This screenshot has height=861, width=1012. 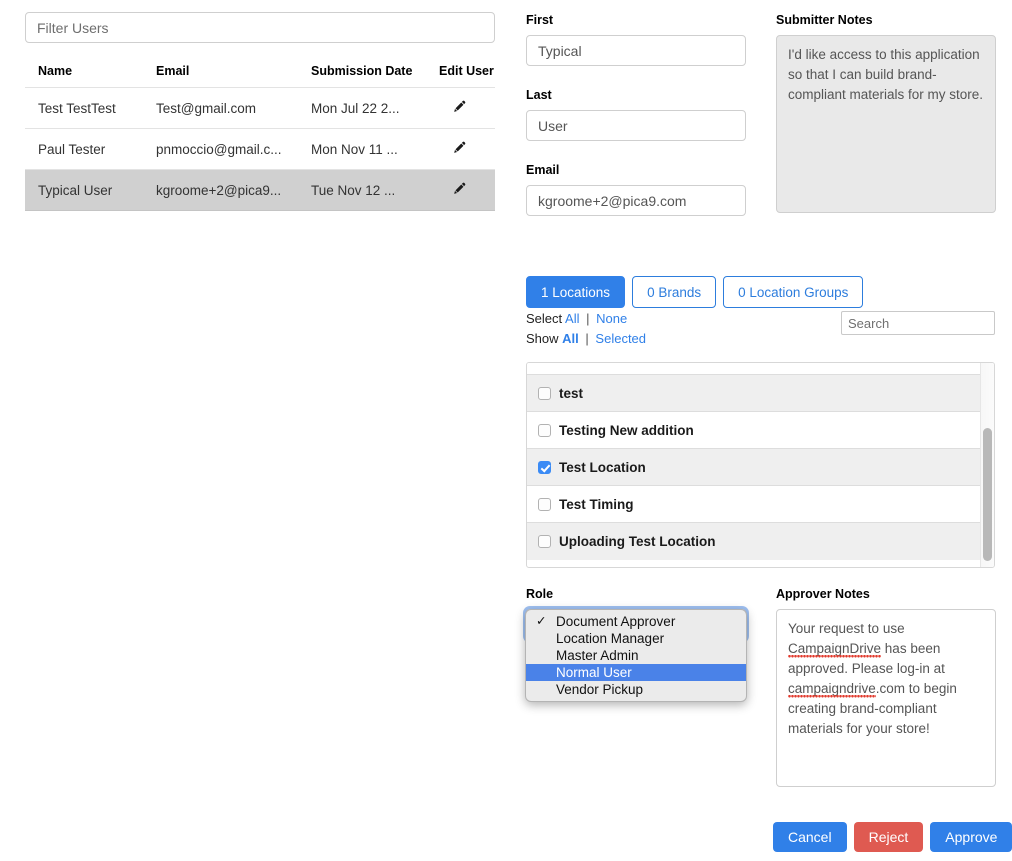 What do you see at coordinates (543, 170) in the screenshot?
I see `email-label: Email` at bounding box center [543, 170].